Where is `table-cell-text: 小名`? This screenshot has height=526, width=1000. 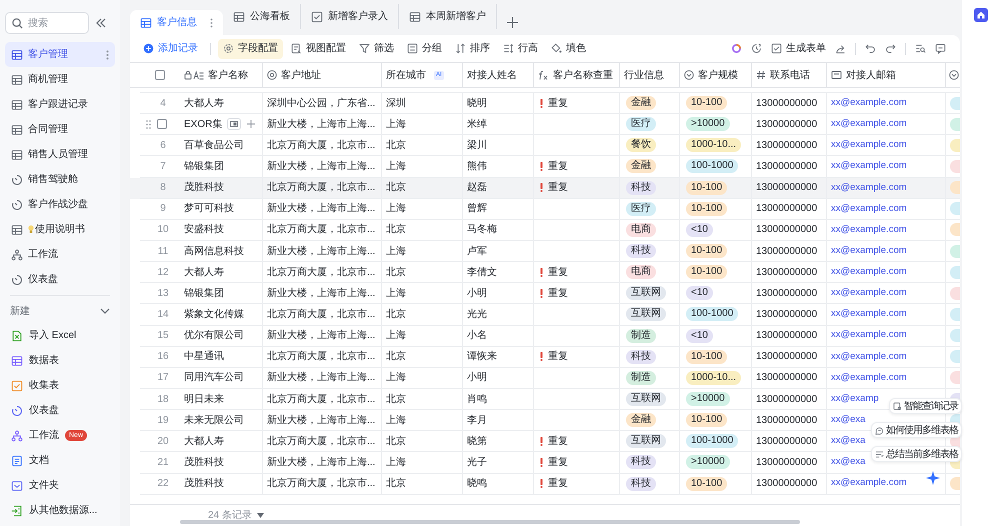 table-cell-text: 小名 is located at coordinates (477, 336).